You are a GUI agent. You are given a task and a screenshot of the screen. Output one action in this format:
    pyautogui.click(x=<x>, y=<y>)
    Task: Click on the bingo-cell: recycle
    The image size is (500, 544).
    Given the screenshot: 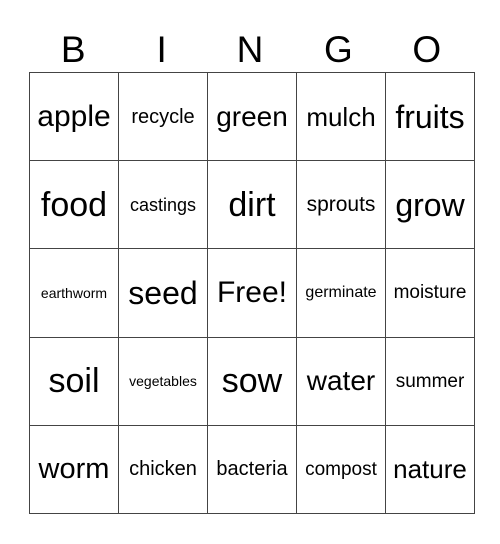 What is the action you would take?
    pyautogui.click(x=163, y=116)
    